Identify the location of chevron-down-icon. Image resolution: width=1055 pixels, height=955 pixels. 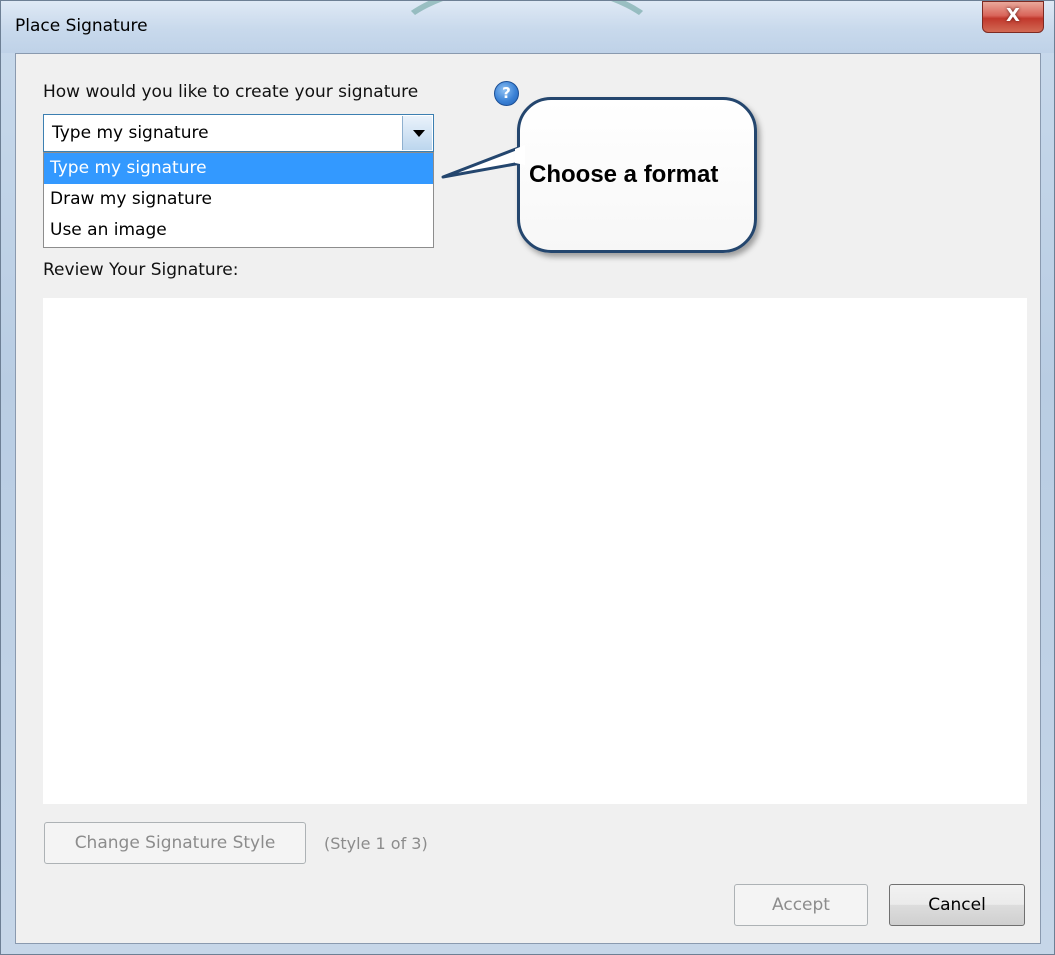
(417, 133).